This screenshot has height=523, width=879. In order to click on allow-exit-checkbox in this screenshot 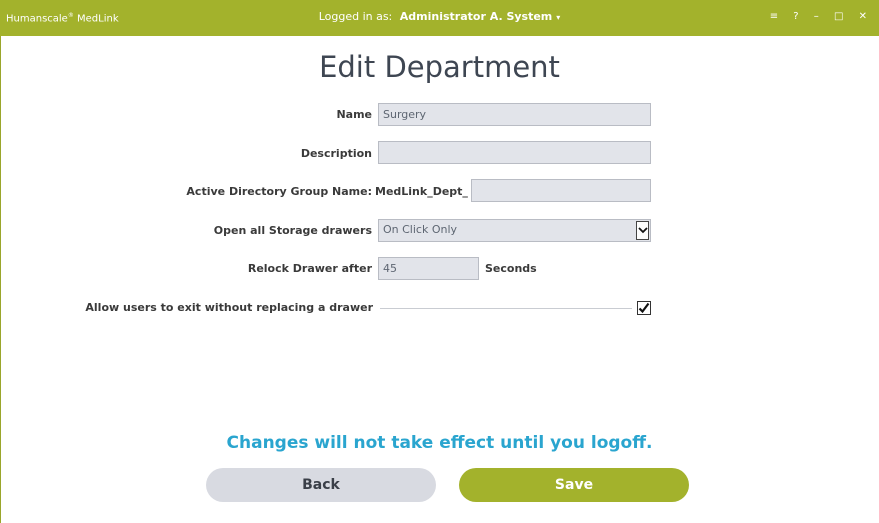, I will do `click(644, 308)`.